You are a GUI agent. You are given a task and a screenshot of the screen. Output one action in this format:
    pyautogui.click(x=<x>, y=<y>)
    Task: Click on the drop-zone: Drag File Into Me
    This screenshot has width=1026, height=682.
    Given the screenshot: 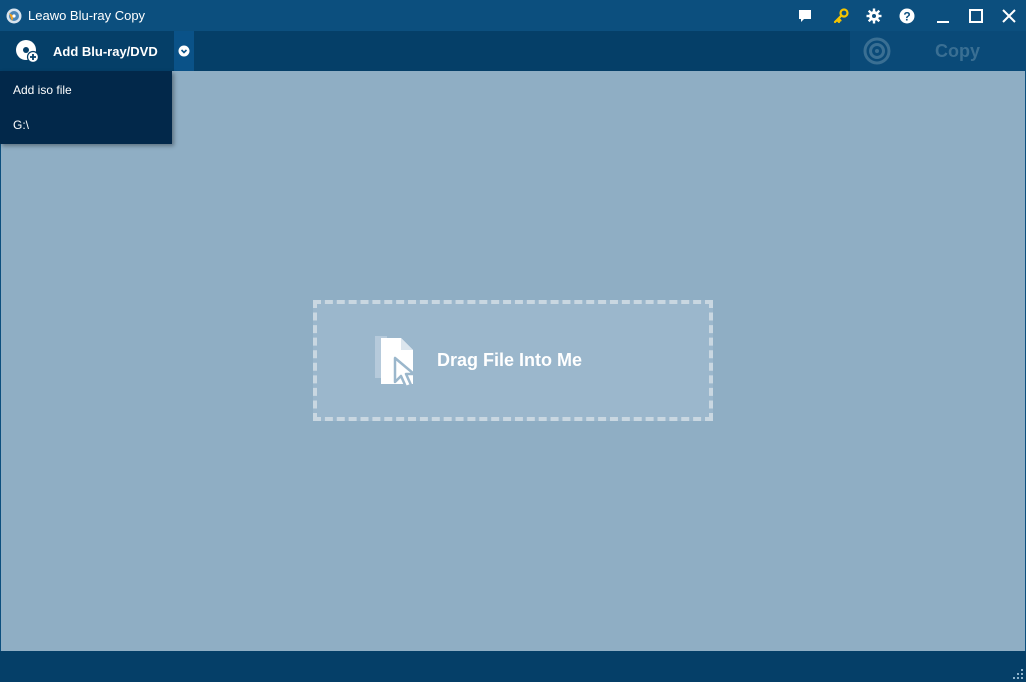 What is the action you would take?
    pyautogui.click(x=513, y=360)
    